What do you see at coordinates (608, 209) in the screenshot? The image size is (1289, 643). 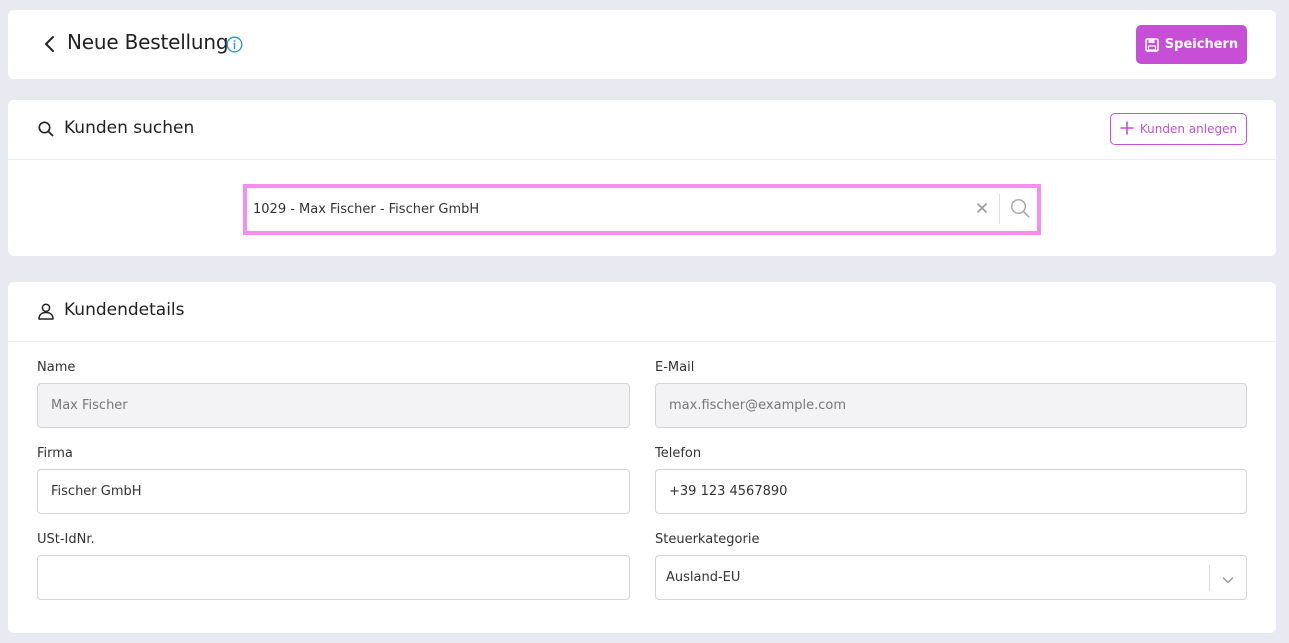 I see `customer-search-input` at bounding box center [608, 209].